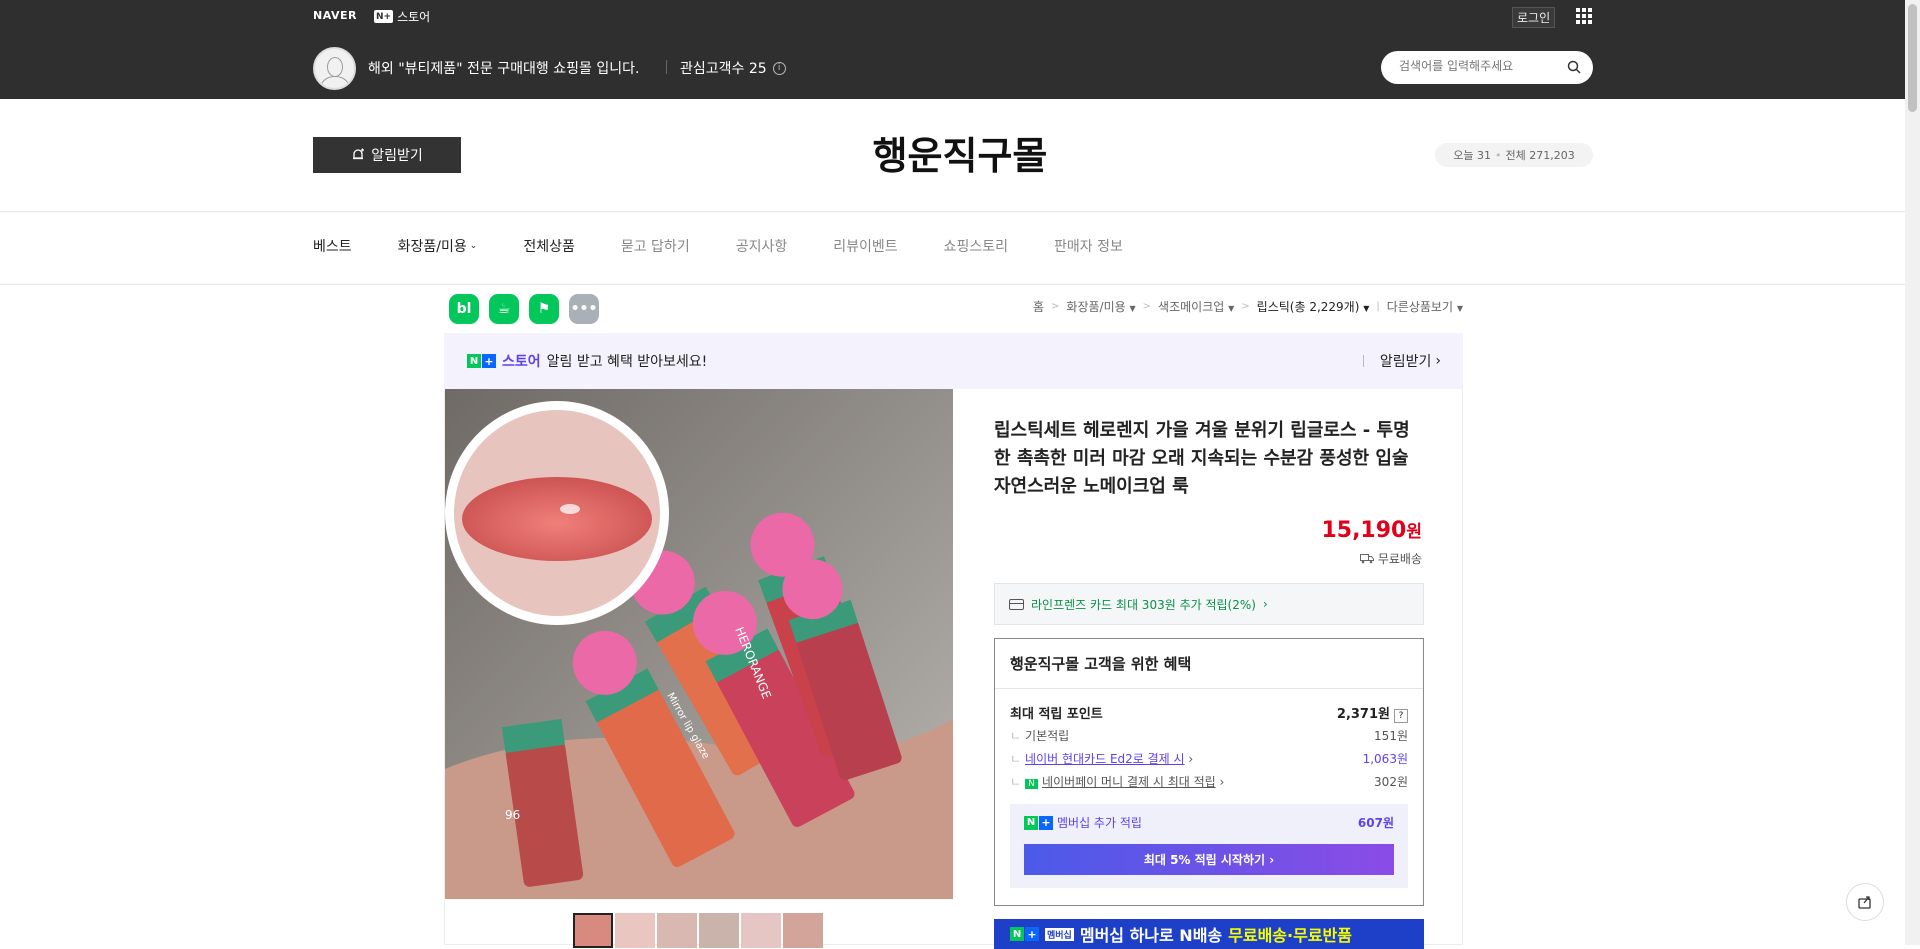 The height and width of the screenshot is (949, 1920). Describe the element at coordinates (504, 309) in the screenshot. I see `cafe-share-icon: ☕` at that location.